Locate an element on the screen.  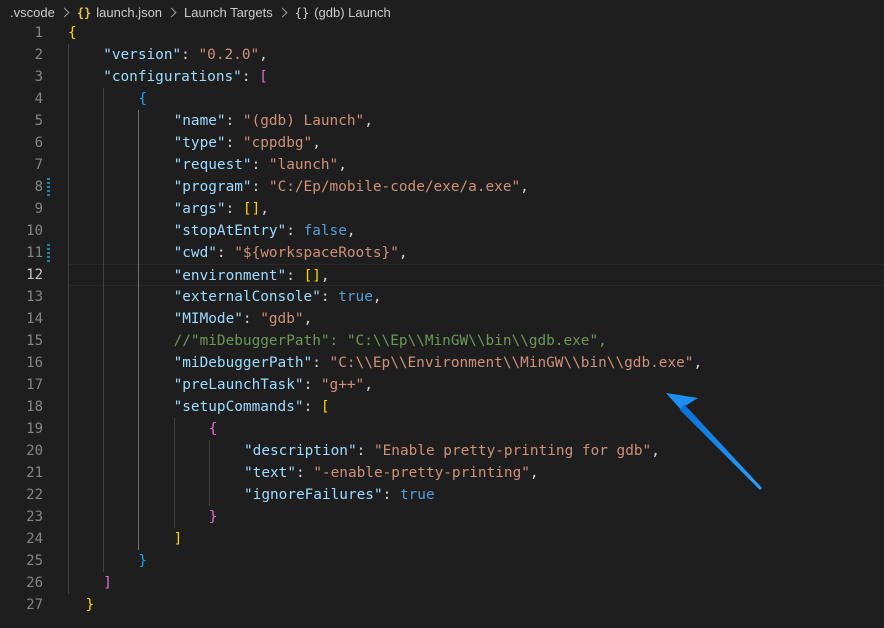
code-line: 5 "name": "(gdb) Launch", is located at coordinates (442, 121).